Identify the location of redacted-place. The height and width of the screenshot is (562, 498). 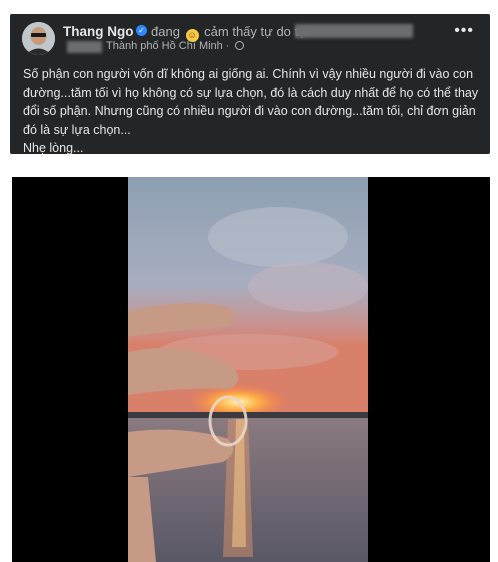
(354, 31).